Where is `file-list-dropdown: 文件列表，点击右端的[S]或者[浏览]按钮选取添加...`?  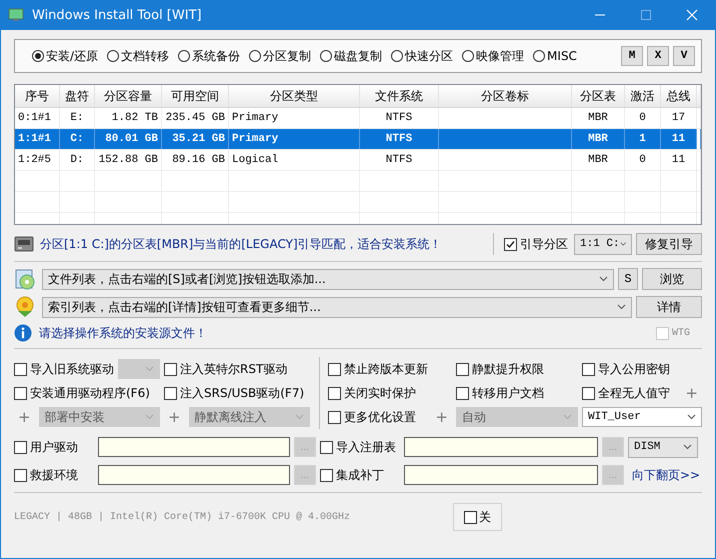
file-list-dropdown: 文件列表，点击右端的[S]或者[浏览]按钮选取添加... is located at coordinates (328, 279).